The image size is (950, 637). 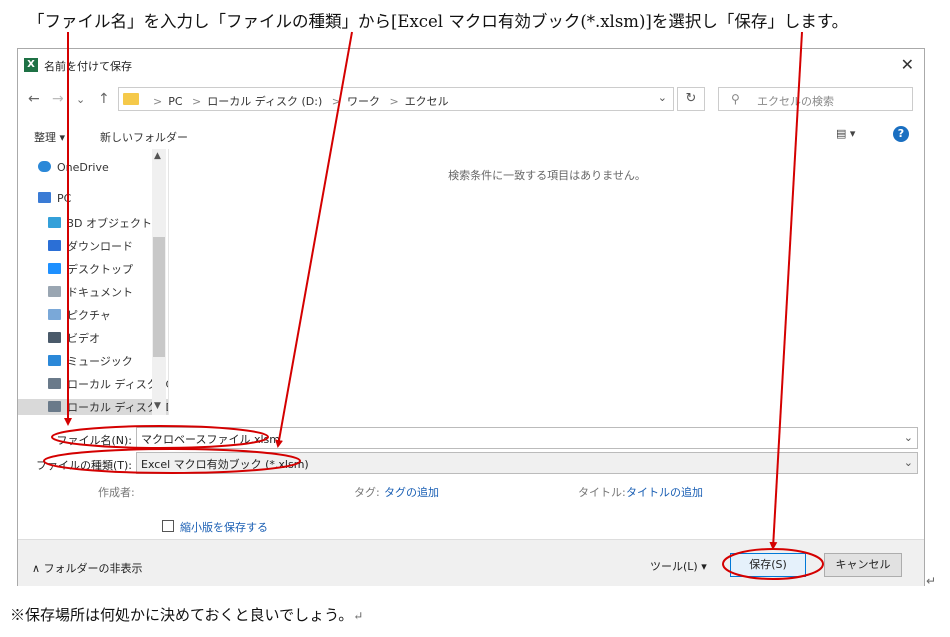 What do you see at coordinates (54, 268) in the screenshot?
I see `desktop-icon` at bounding box center [54, 268].